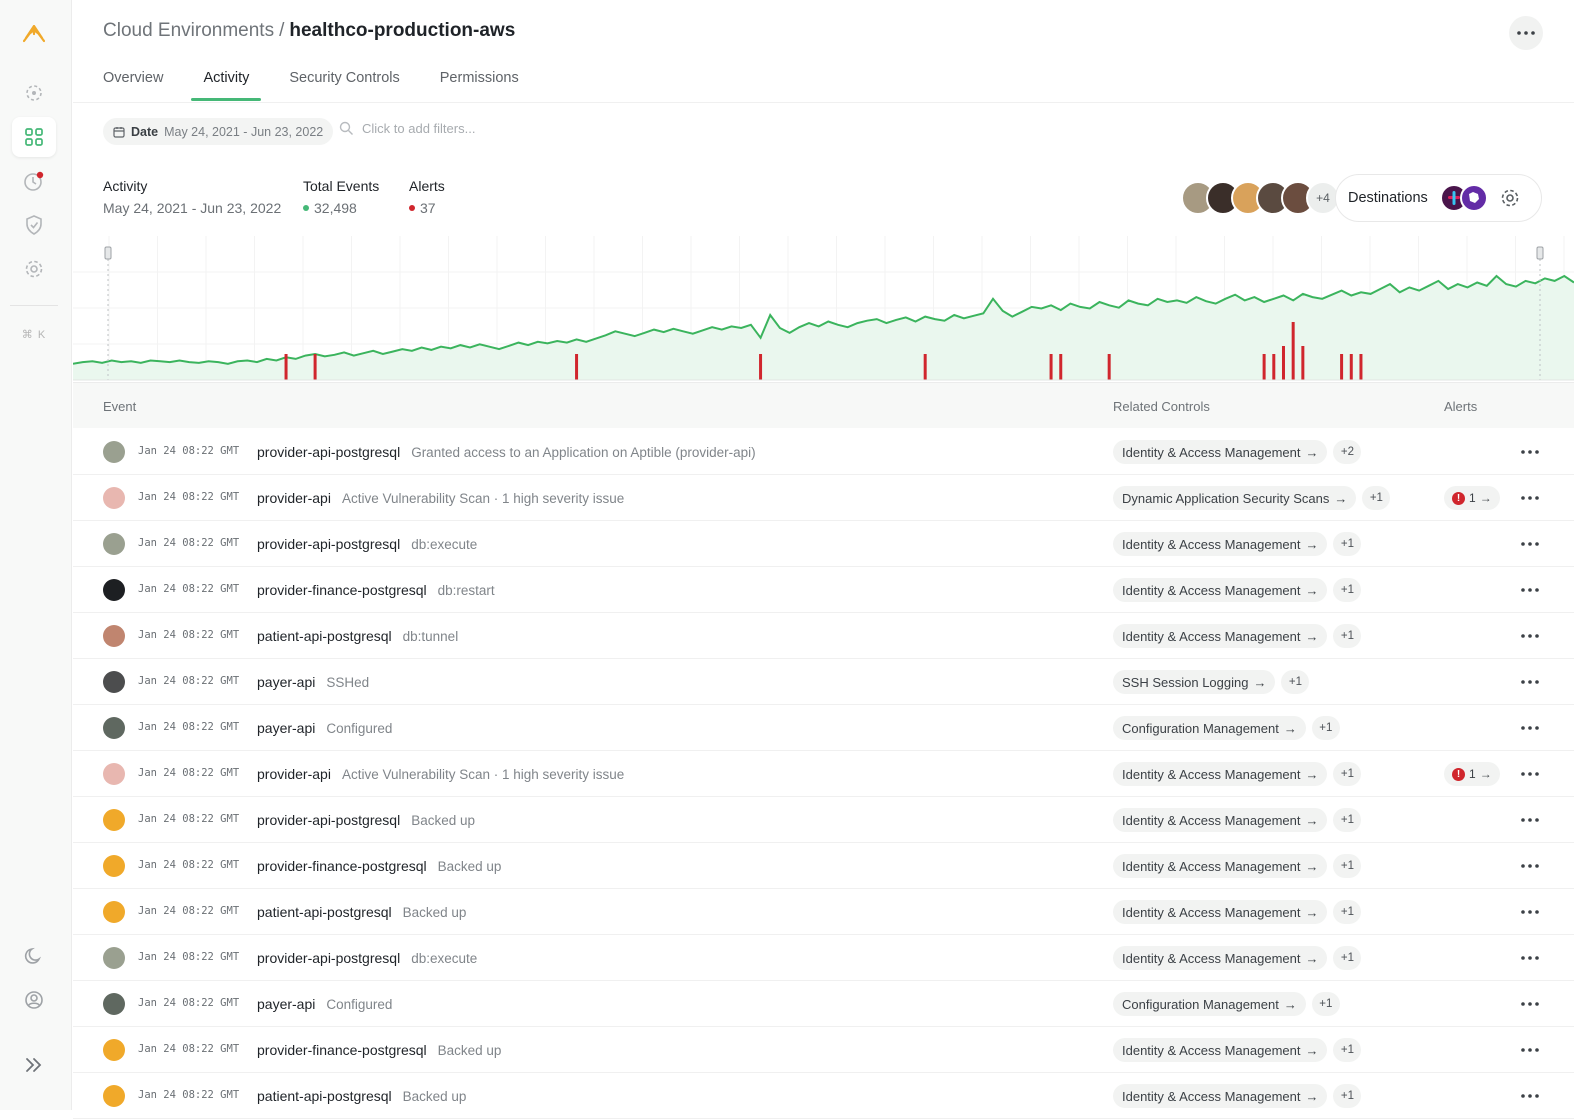 The height and width of the screenshot is (1119, 1574). I want to click on user-icon, so click(34, 1000).